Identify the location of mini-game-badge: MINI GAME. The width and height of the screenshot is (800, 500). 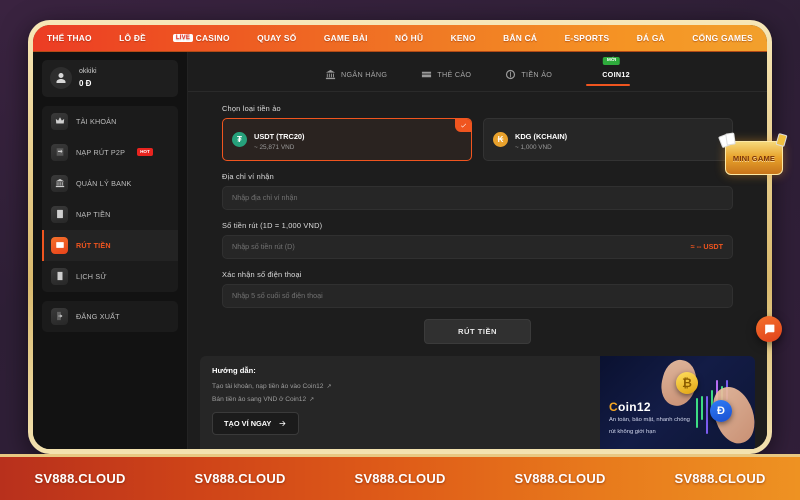
(753, 153).